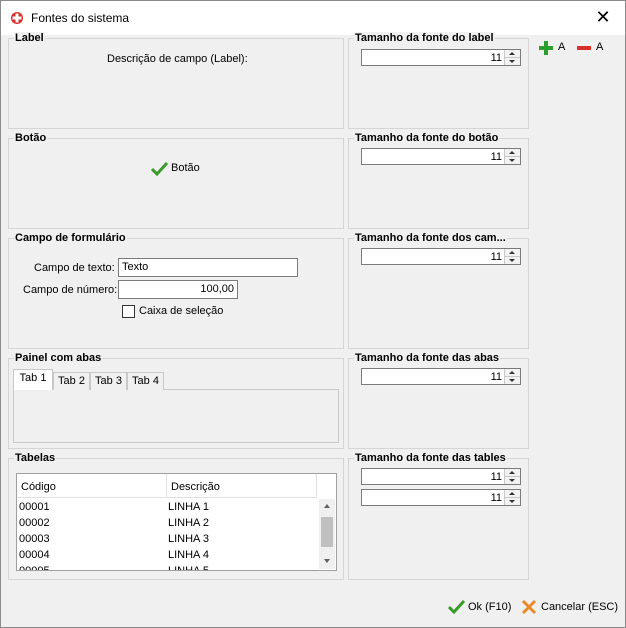 The height and width of the screenshot is (628, 626). I want to click on table-row: 00001 LINHA 1, so click(167, 507).